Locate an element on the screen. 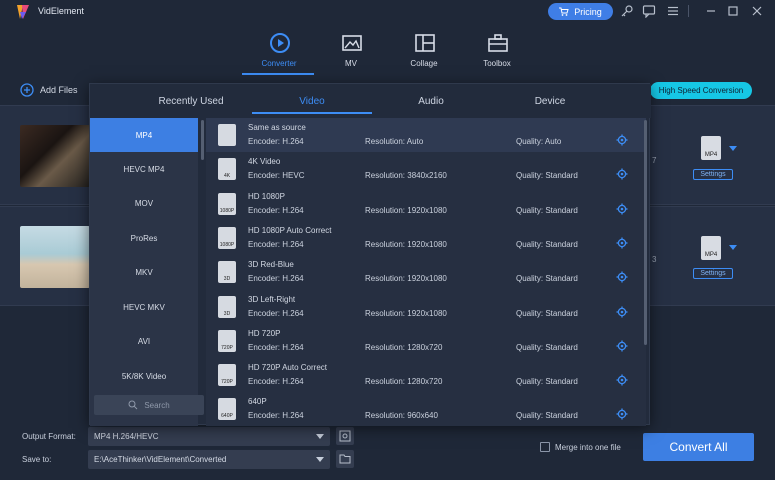 Image resolution: width=775 pixels, height=480 pixels. tab-converter: Converter is located at coordinates (279, 49).